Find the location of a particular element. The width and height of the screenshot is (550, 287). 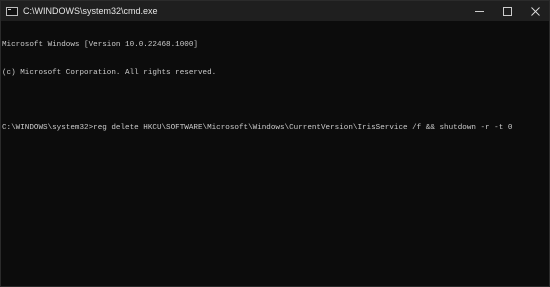

minimize-button is located at coordinates (479, 11).